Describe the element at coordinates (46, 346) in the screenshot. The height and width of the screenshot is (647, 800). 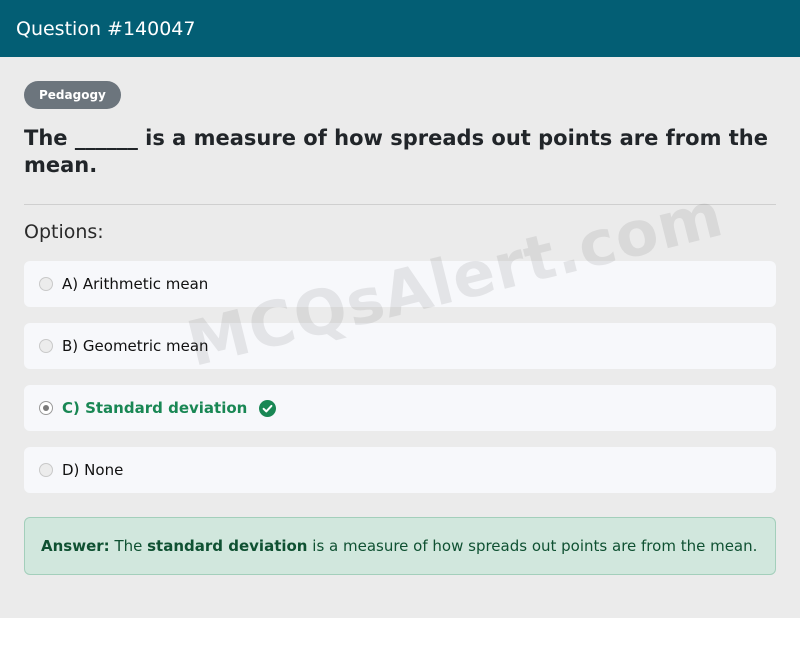
I see `option-b-radio` at that location.